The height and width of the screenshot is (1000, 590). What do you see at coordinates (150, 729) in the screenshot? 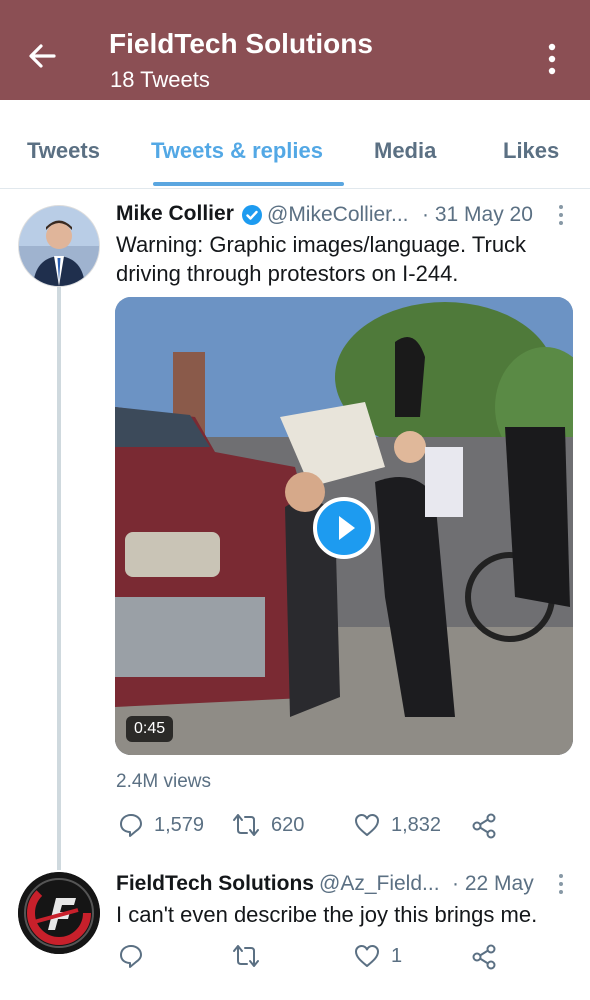
I see `video-duration: 0:45` at bounding box center [150, 729].